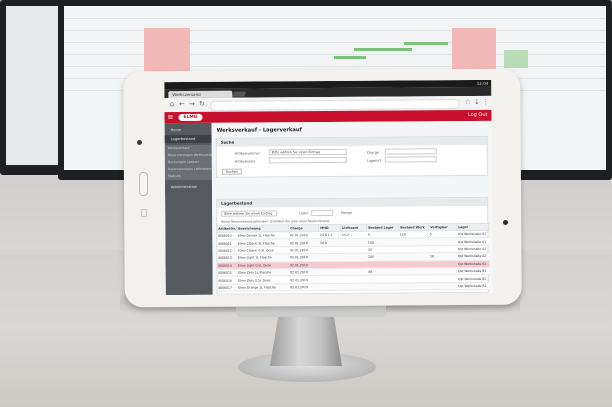 The width and height of the screenshot is (612, 407). I want to click on star-icon: ☆, so click(467, 102).